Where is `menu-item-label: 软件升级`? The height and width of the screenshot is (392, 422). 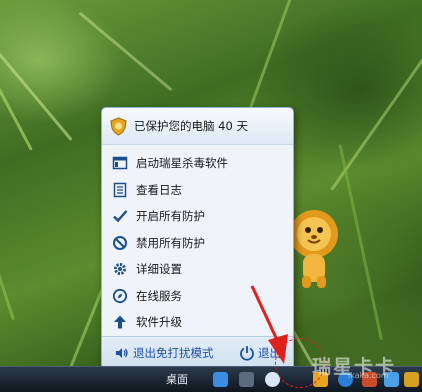 menu-item-label: 软件升级 is located at coordinates (159, 322).